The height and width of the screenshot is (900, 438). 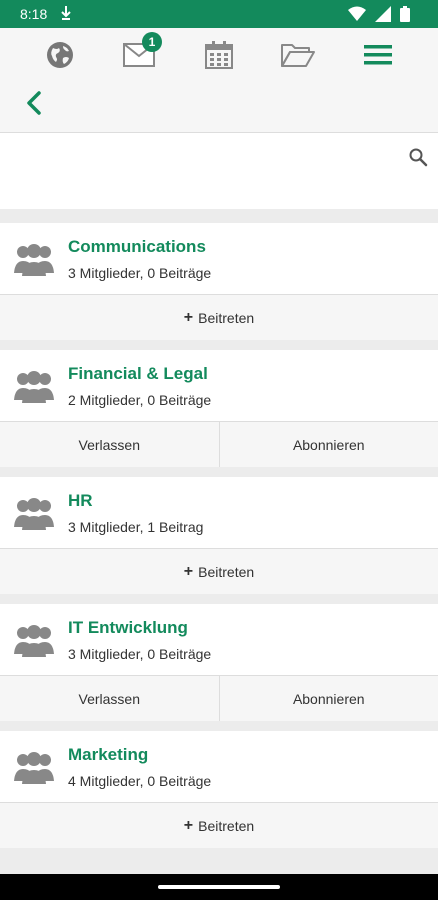 What do you see at coordinates (405, 14) in the screenshot?
I see `battery-icon` at bounding box center [405, 14].